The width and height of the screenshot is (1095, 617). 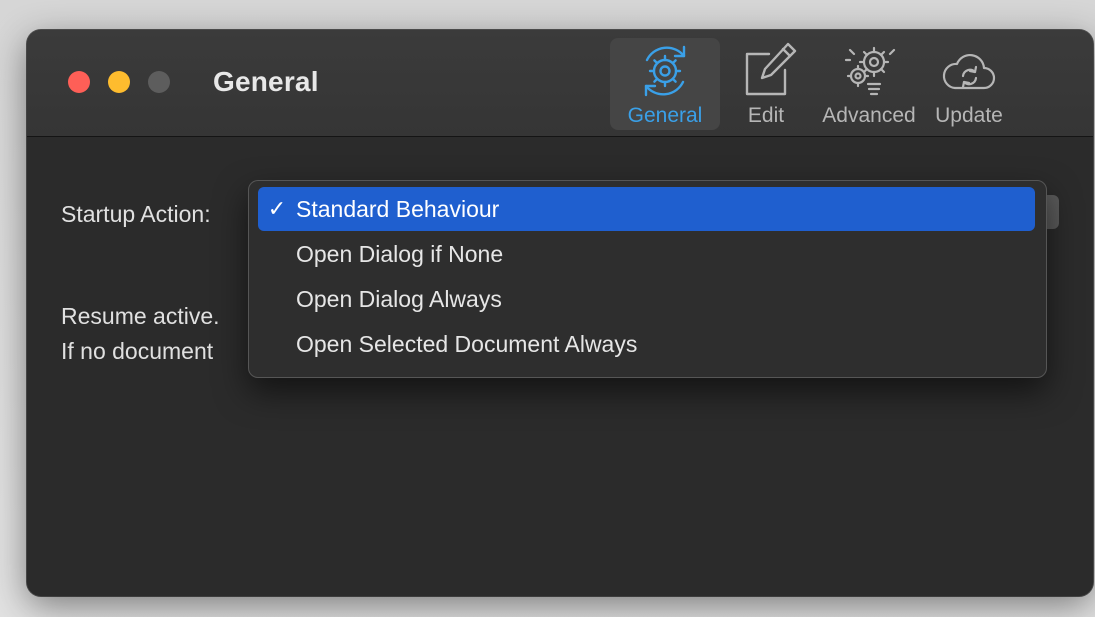 I want to click on zoom-window-button, so click(x=159, y=82).